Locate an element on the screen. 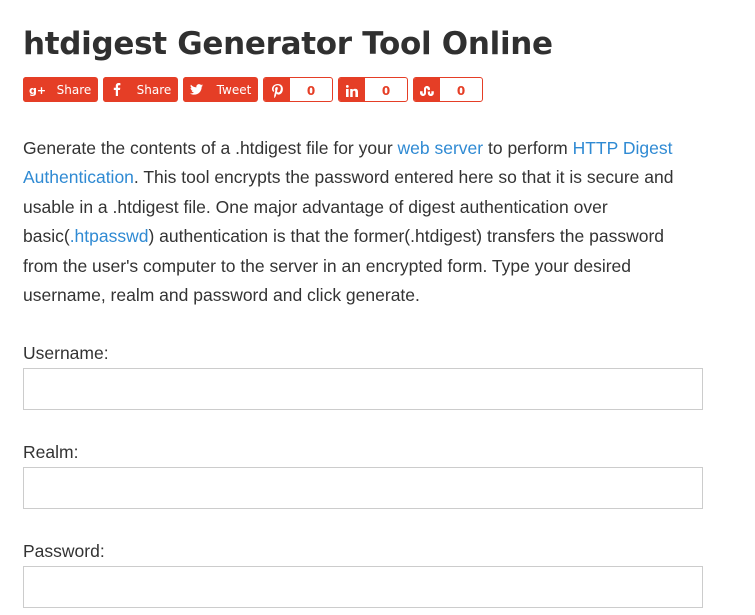 This screenshot has width=755, height=615. twitter-icon is located at coordinates (196, 89).